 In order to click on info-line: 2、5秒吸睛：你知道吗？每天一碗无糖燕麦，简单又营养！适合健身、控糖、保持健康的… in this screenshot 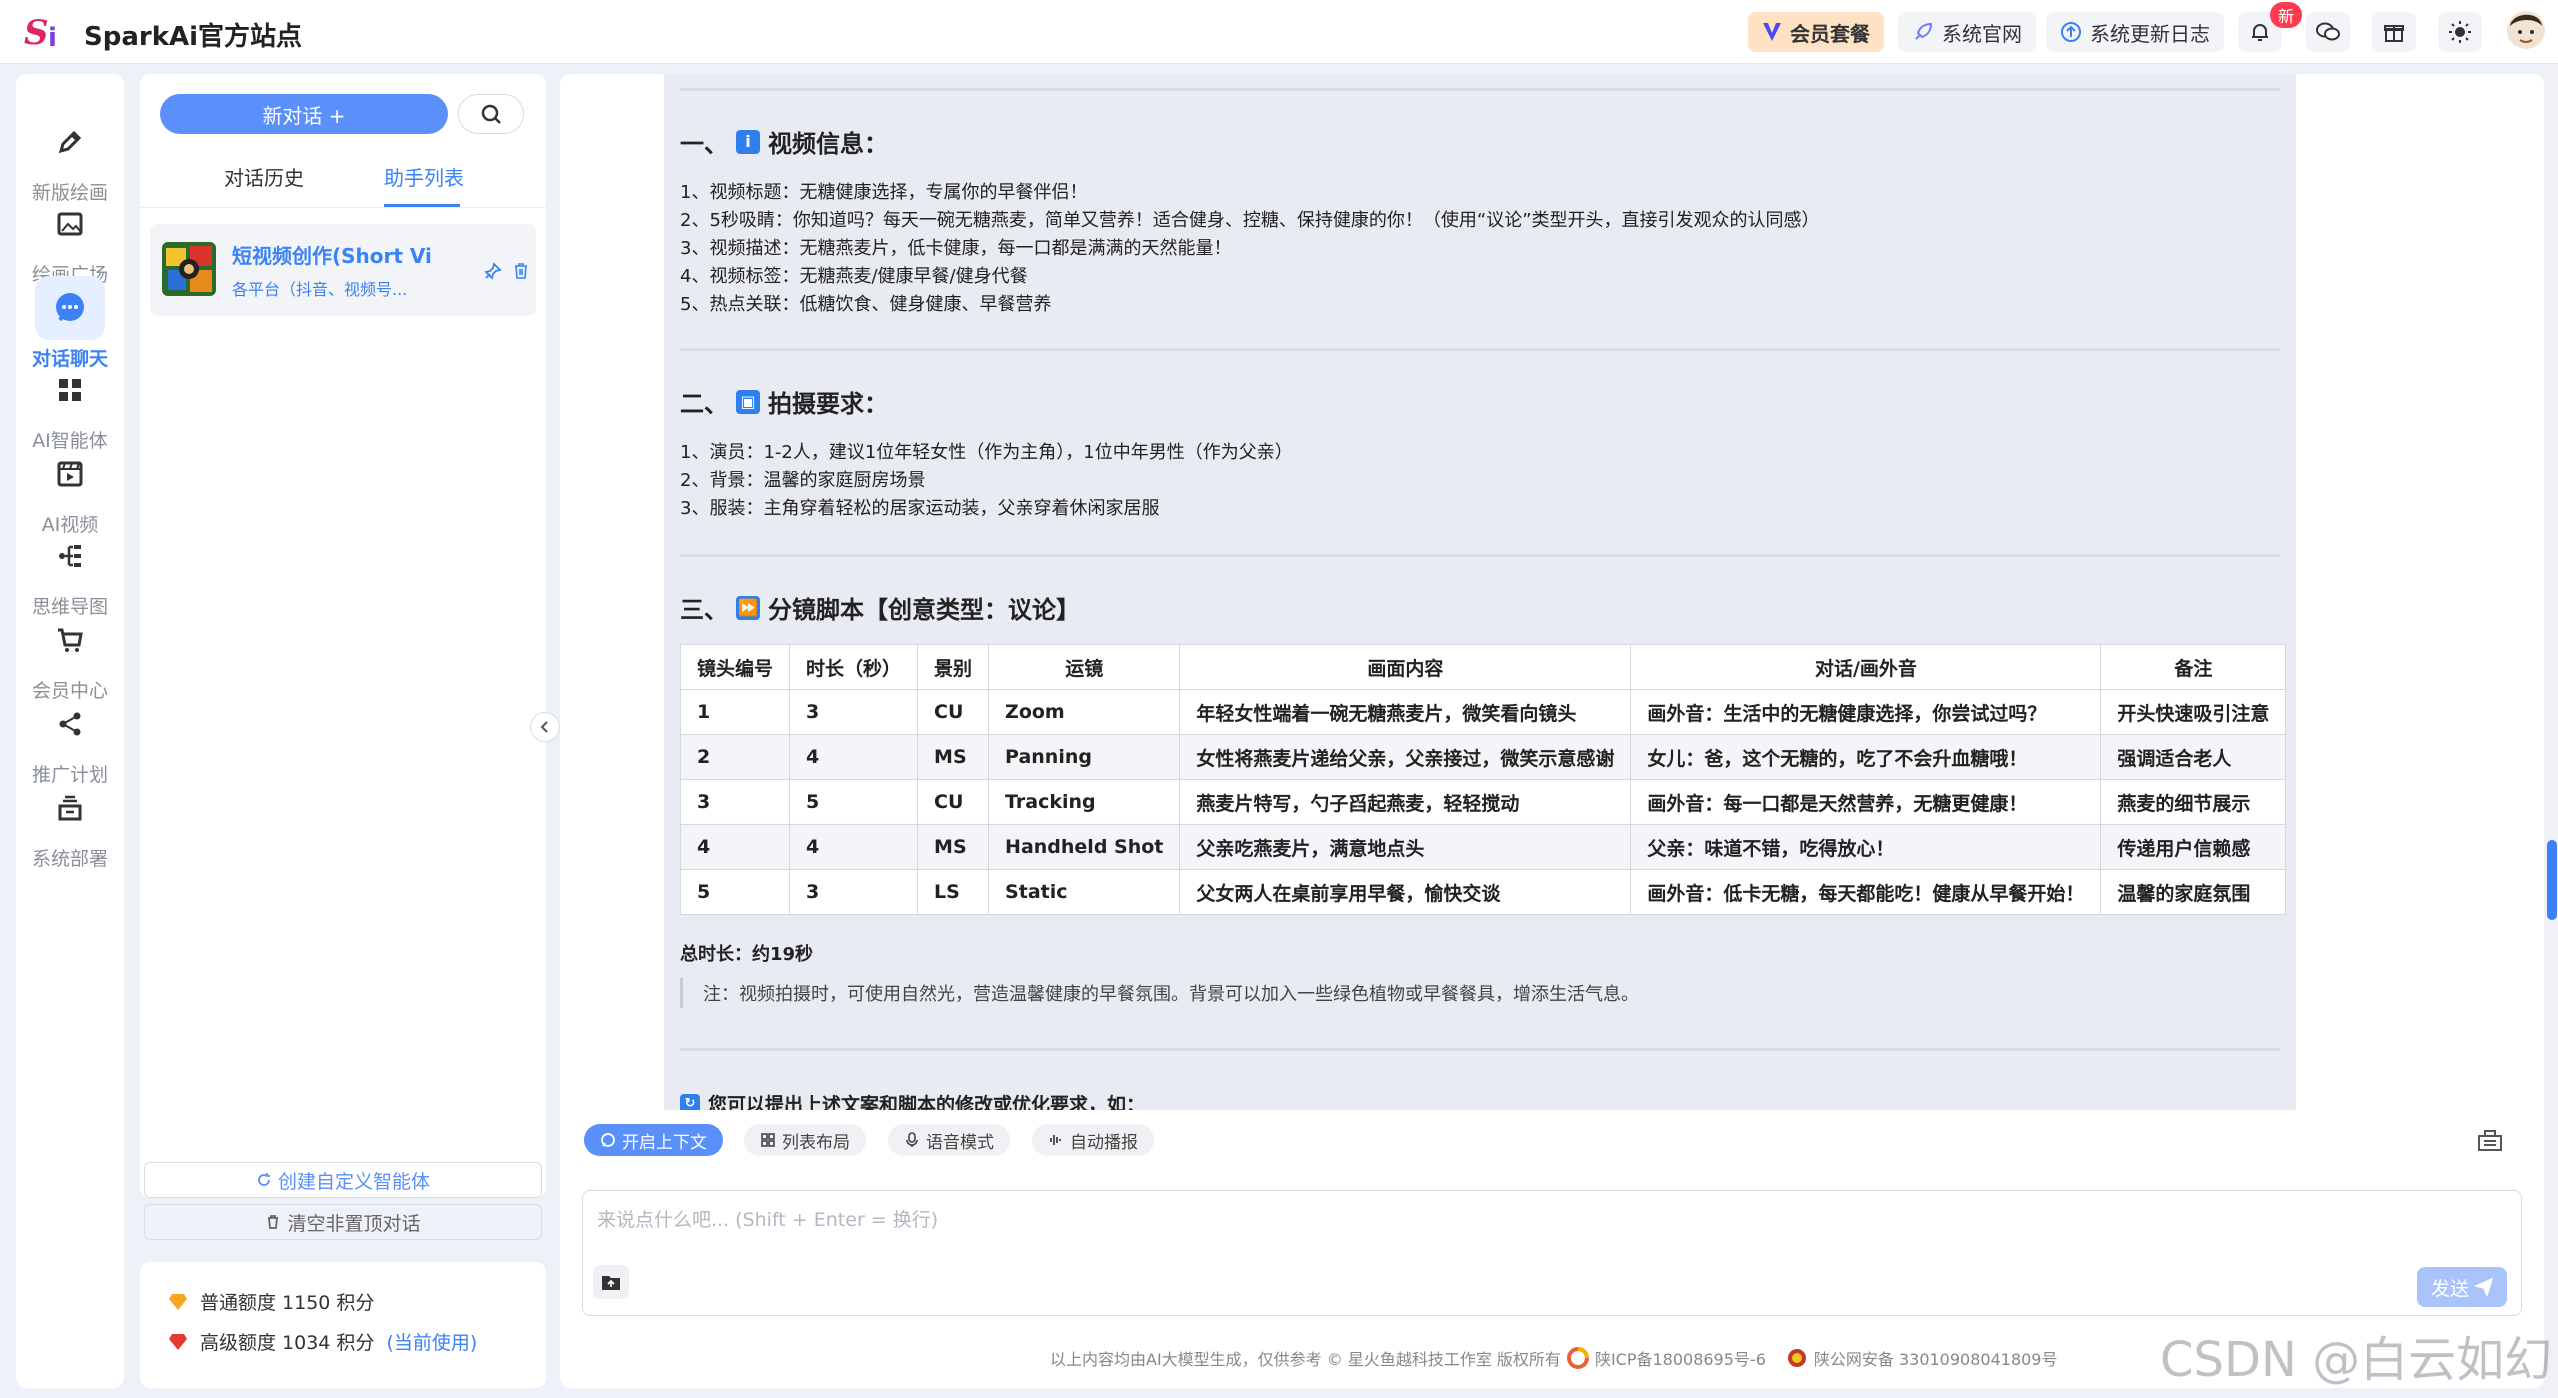, I will do `click(1250, 220)`.